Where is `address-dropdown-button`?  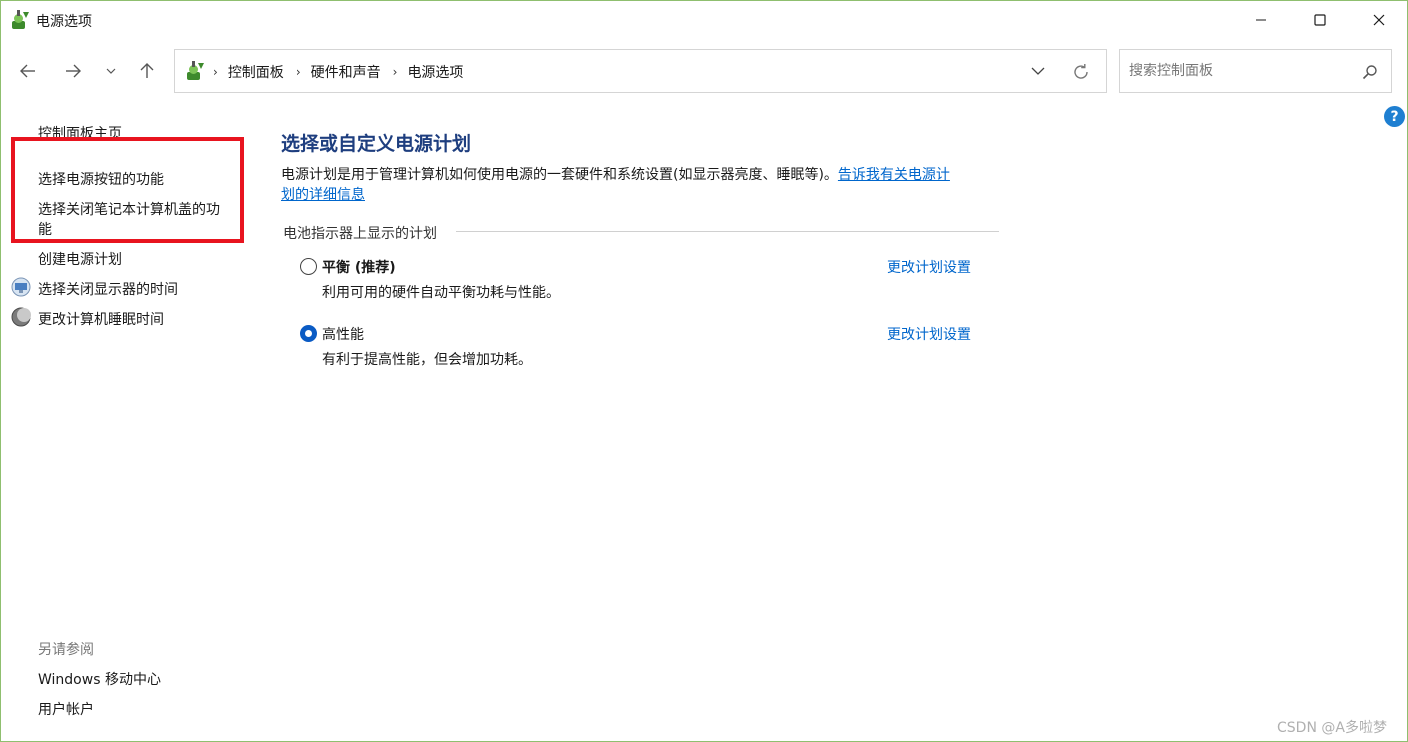 address-dropdown-button is located at coordinates (1038, 71).